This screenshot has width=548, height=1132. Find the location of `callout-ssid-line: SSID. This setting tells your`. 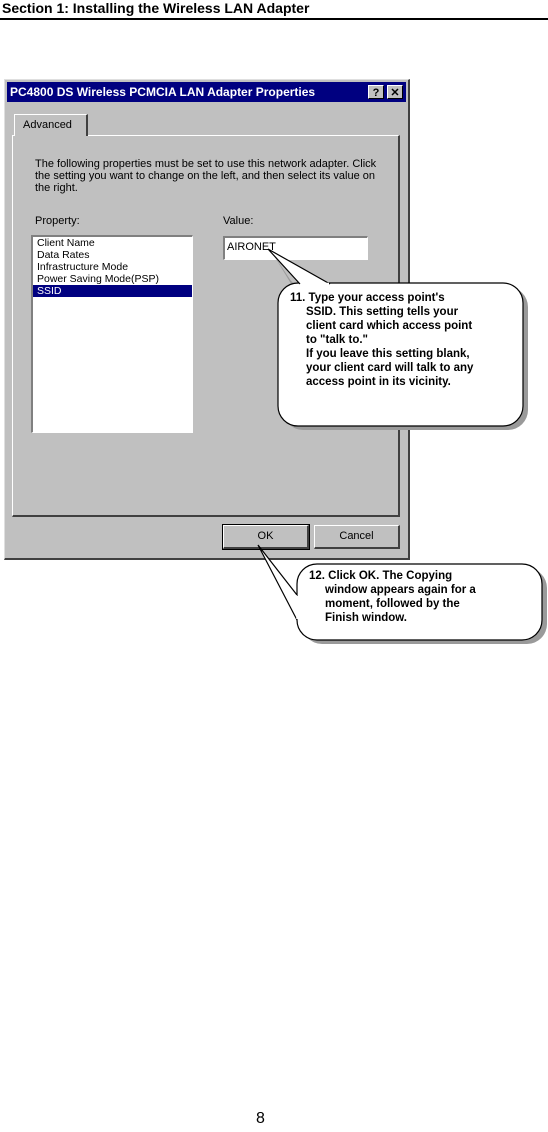

callout-ssid-line: SSID. This setting tells your is located at coordinates (382, 312).